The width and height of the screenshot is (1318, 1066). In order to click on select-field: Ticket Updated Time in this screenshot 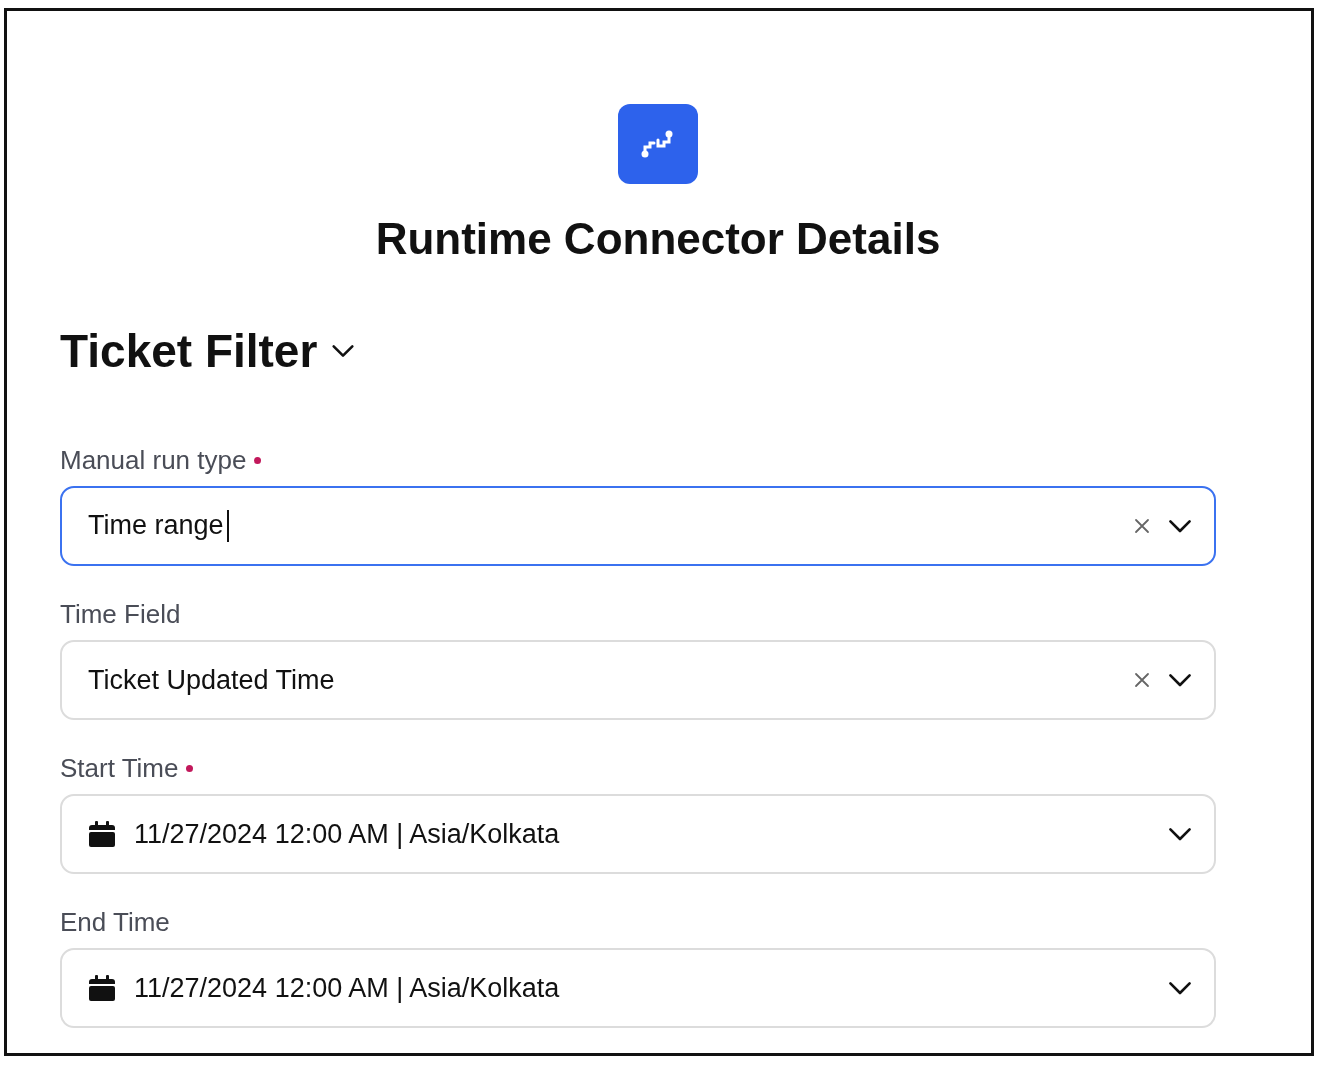, I will do `click(638, 680)`.